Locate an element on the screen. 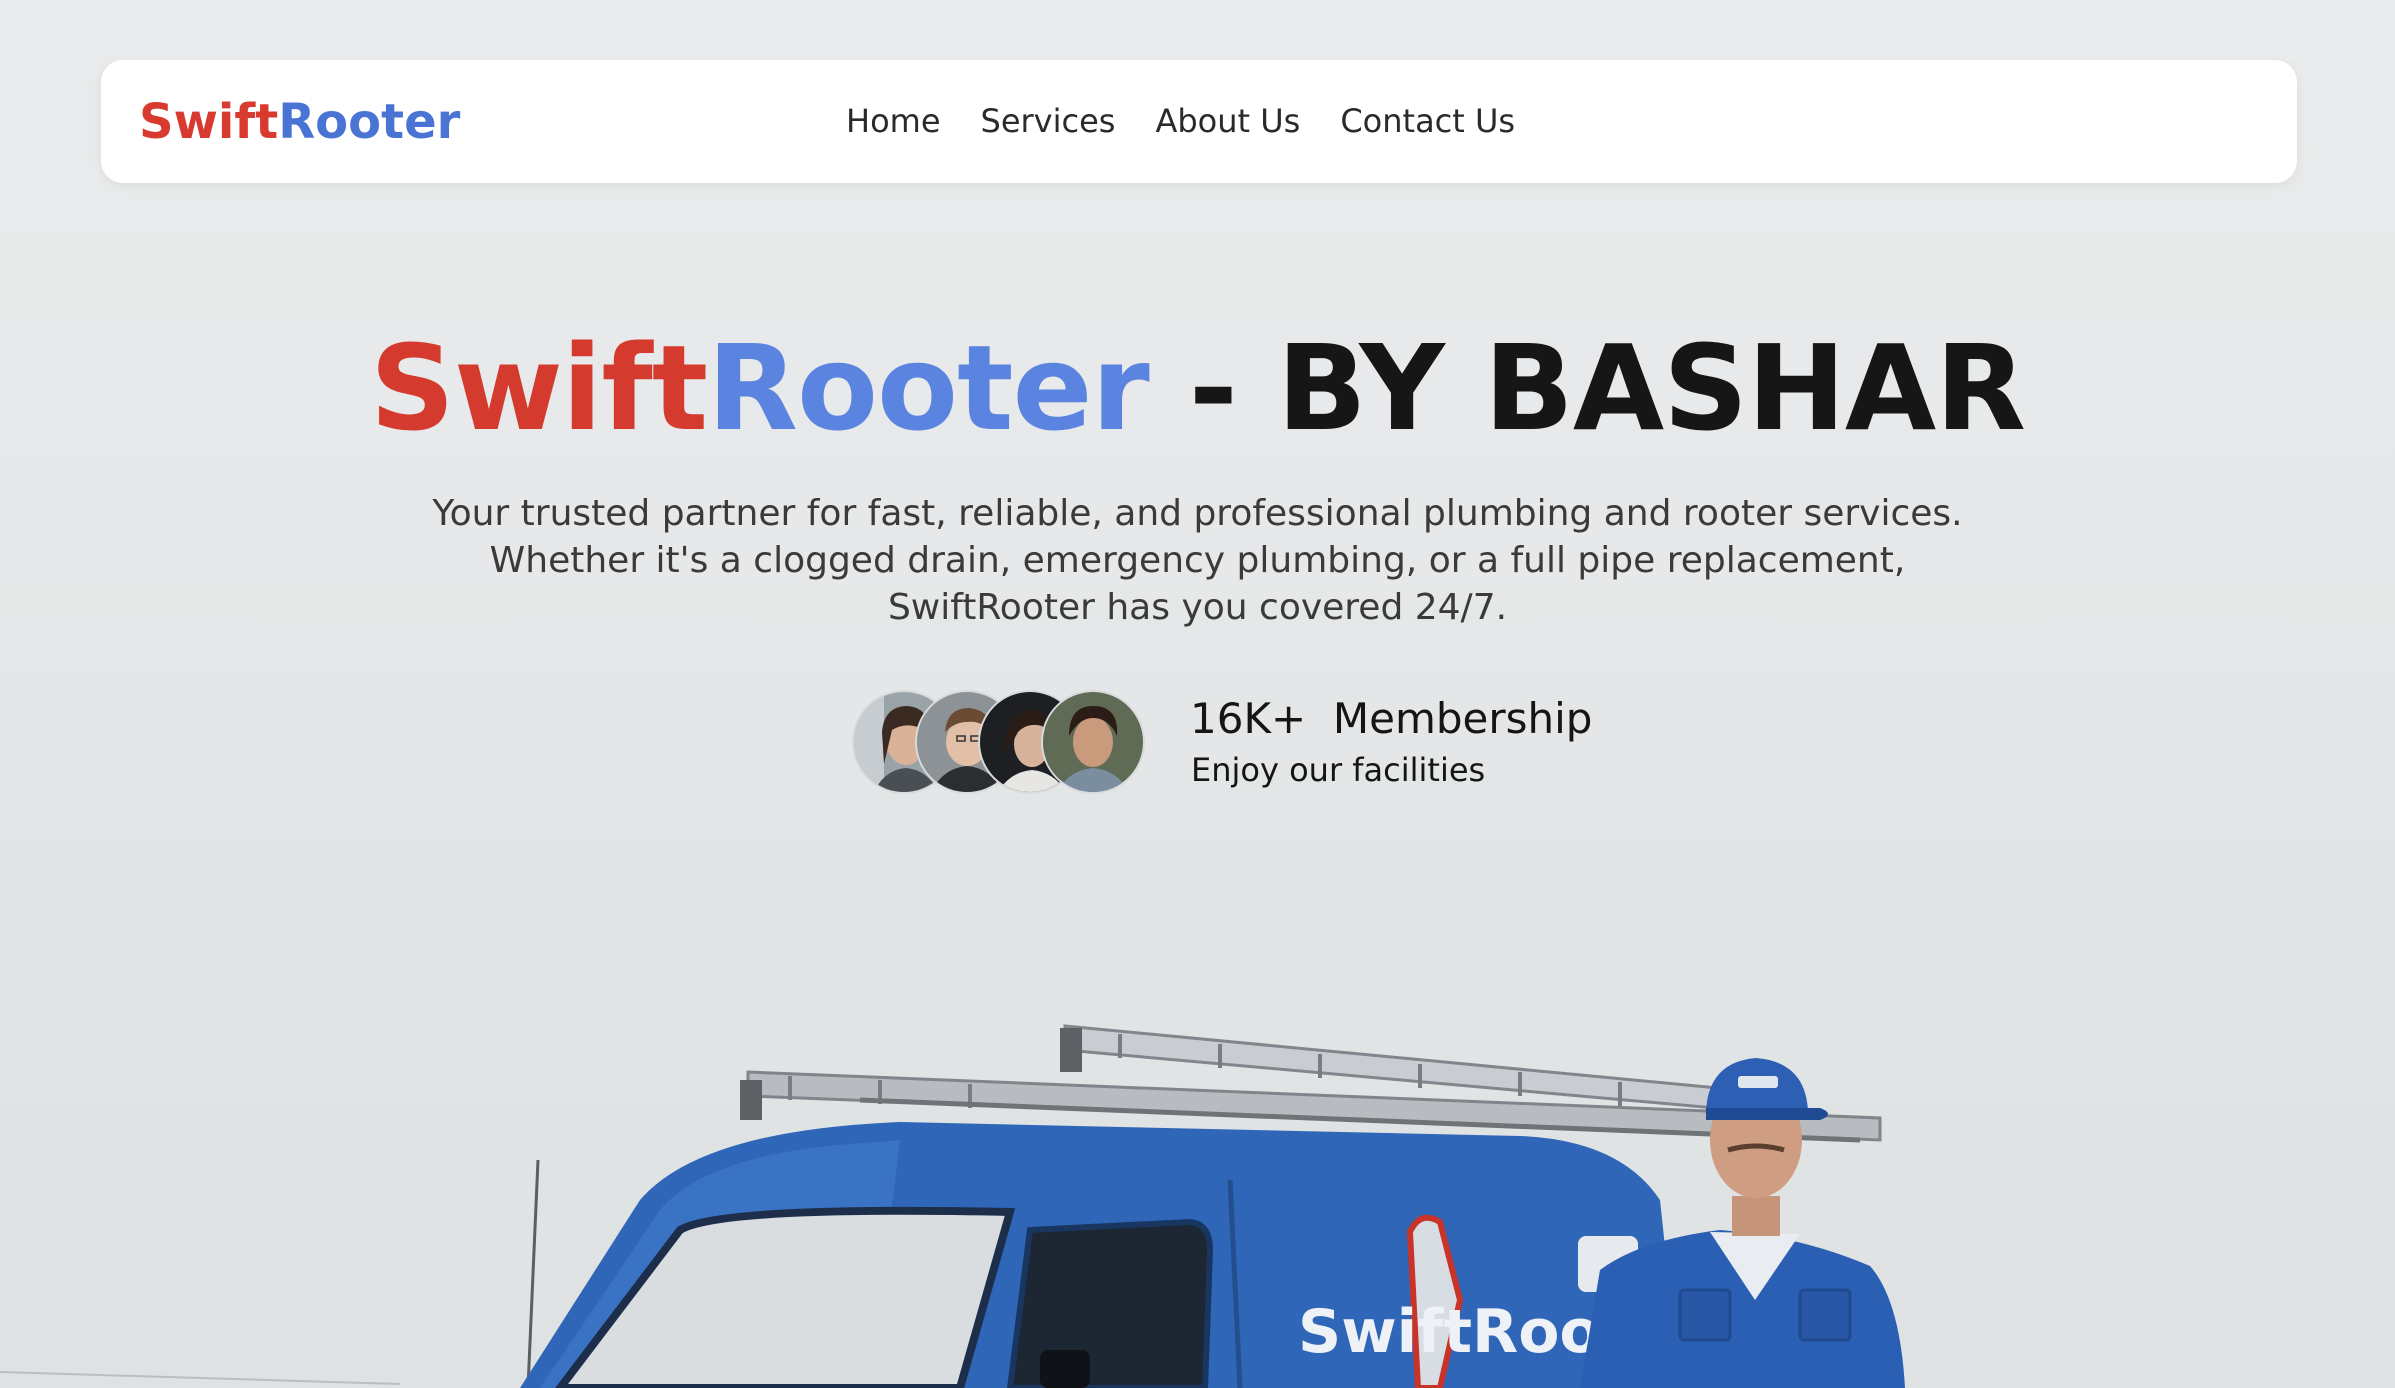  logo: SwiftRooter is located at coordinates (299, 122).